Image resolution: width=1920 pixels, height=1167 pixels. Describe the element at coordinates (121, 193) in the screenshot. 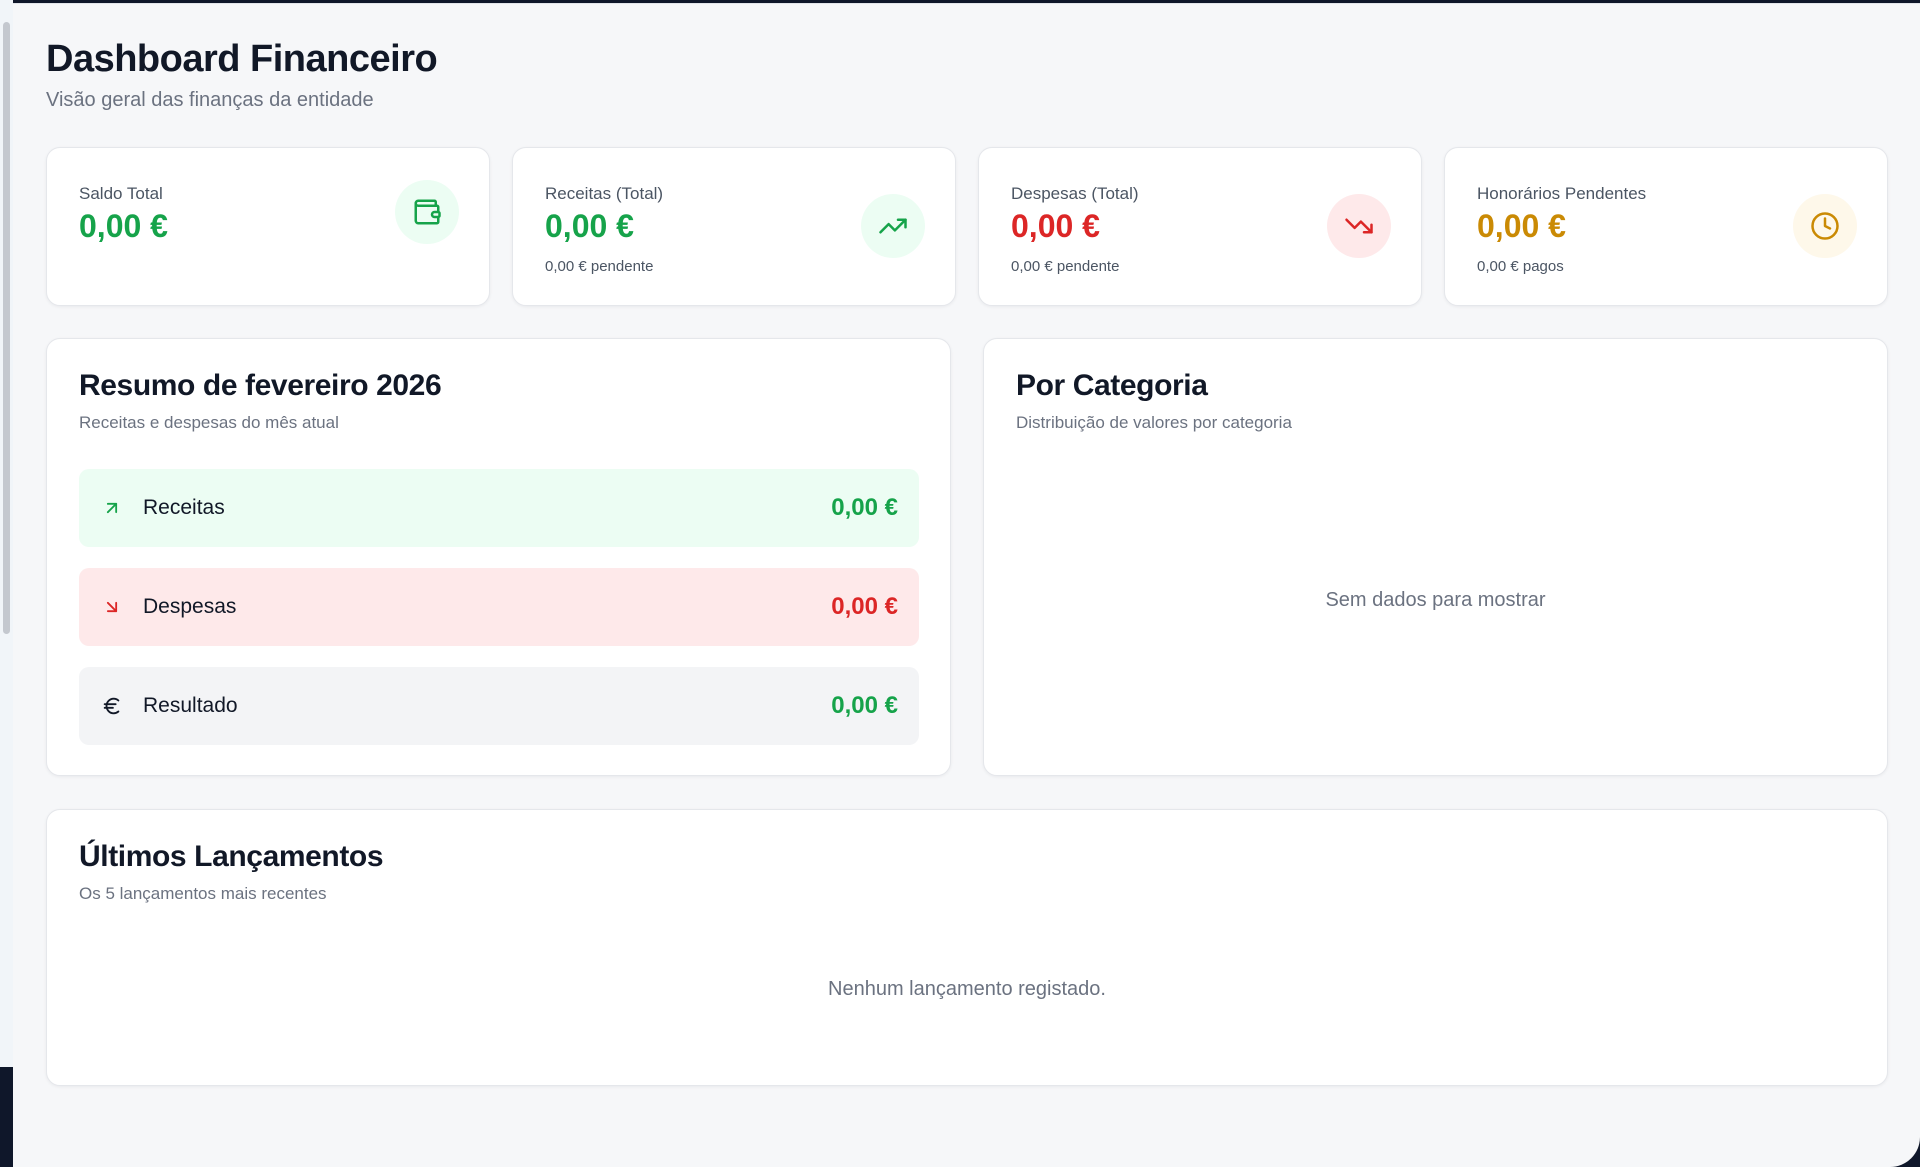

I see `stat-label: Saldo Total` at that location.